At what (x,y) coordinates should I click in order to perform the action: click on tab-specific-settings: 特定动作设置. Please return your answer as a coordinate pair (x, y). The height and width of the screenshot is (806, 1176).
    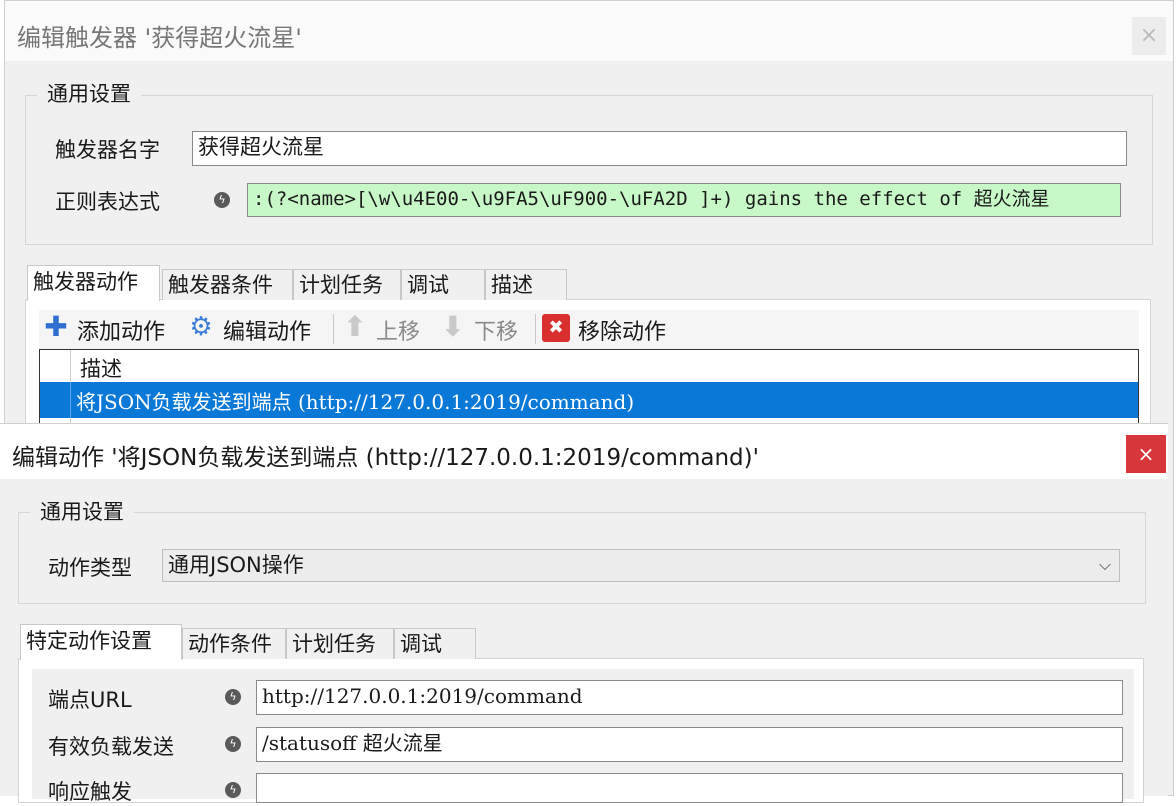
    Looking at the image, I should click on (101, 642).